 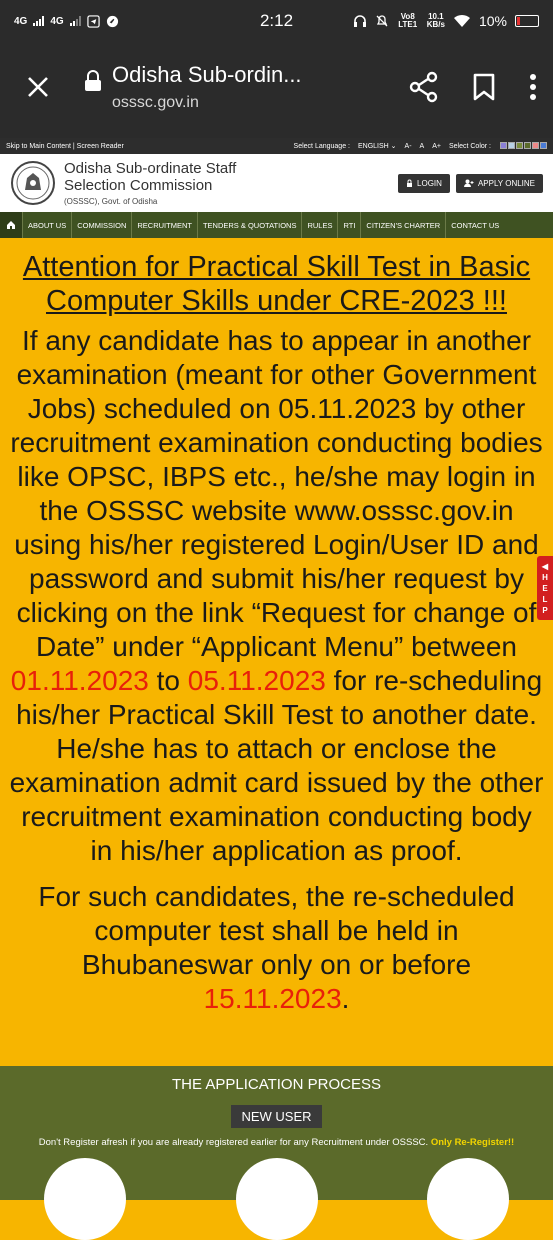 I want to click on clock: 2:12, so click(x=276, y=20).